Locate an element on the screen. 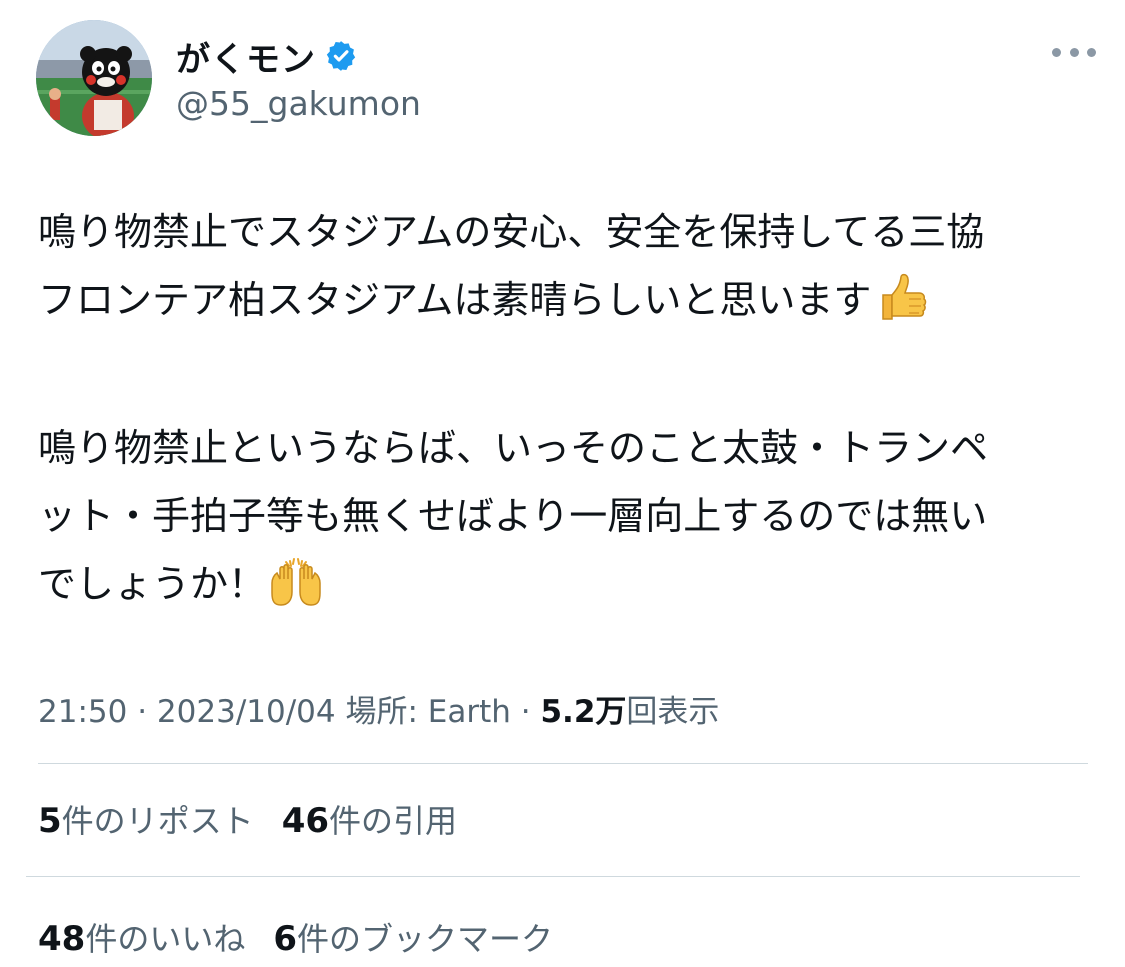 The height and width of the screenshot is (967, 1125). bookmarks-stat: 6件のブックマーク is located at coordinates (413, 937).